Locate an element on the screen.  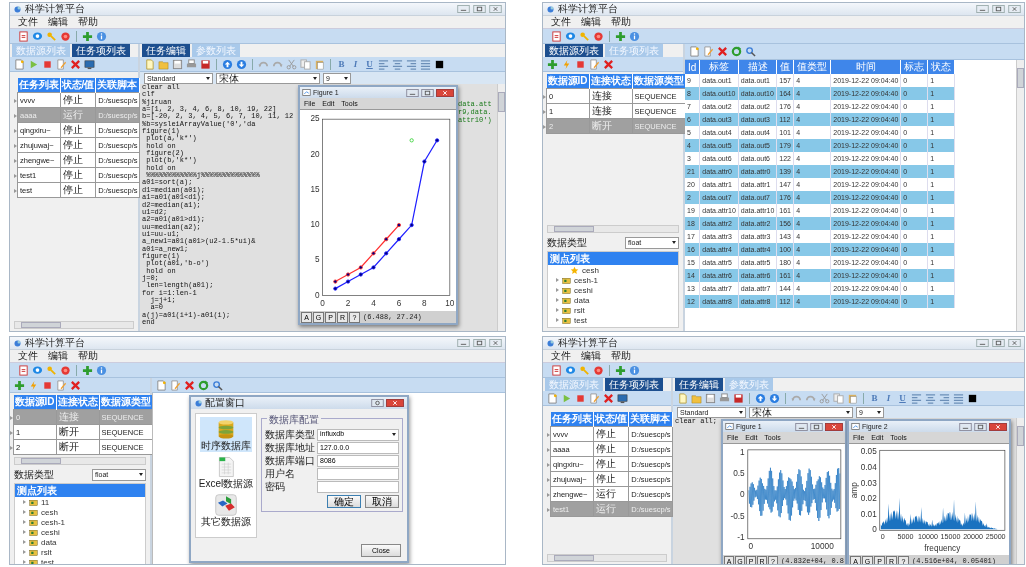
column-header: 标签 is located at coordinates (719, 67).